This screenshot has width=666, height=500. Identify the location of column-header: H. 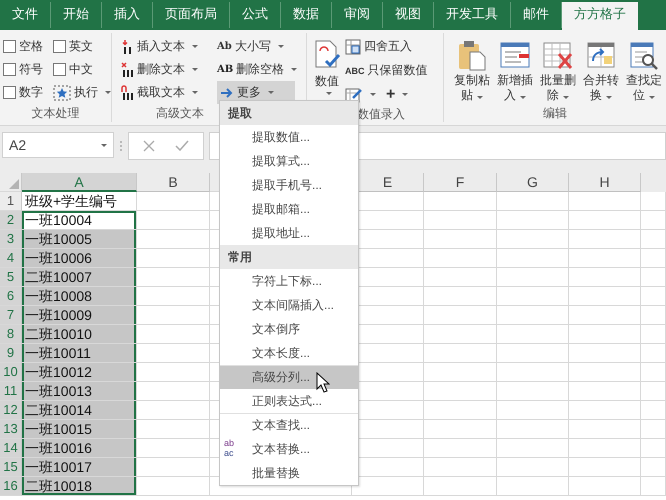
(605, 182).